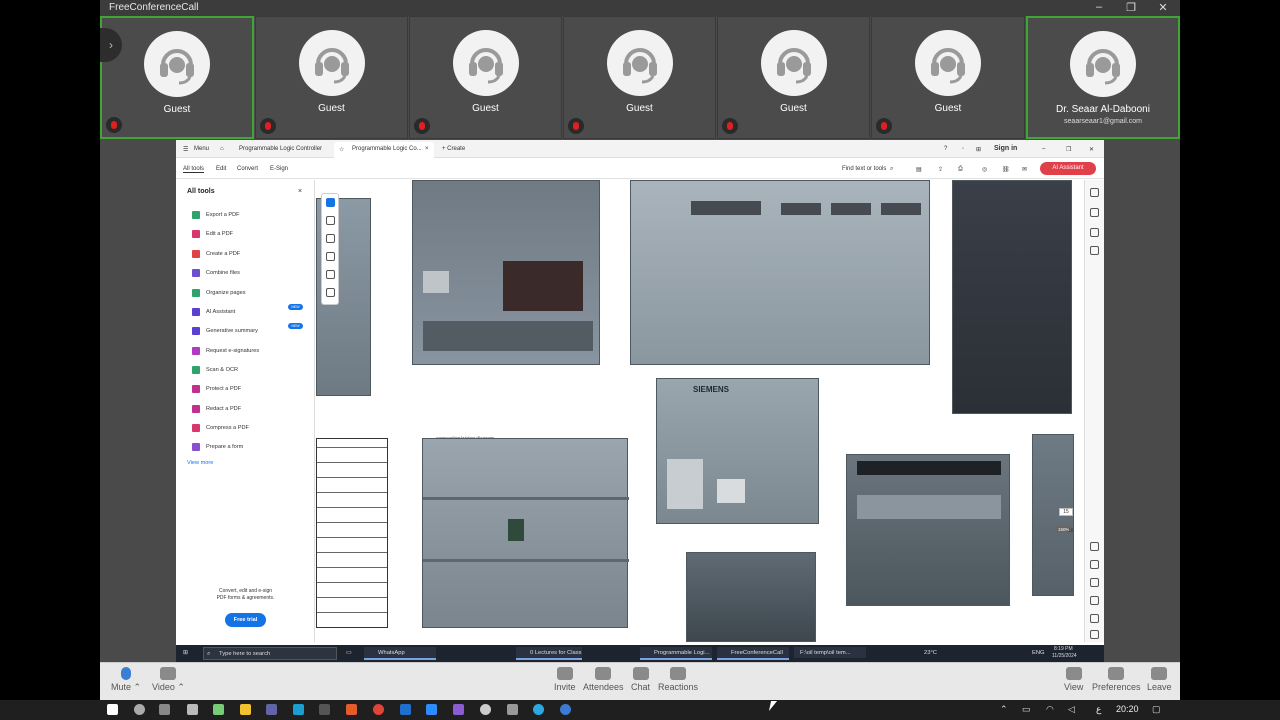 The width and height of the screenshot is (1280, 720). I want to click on menu-label: Menu, so click(201, 149).